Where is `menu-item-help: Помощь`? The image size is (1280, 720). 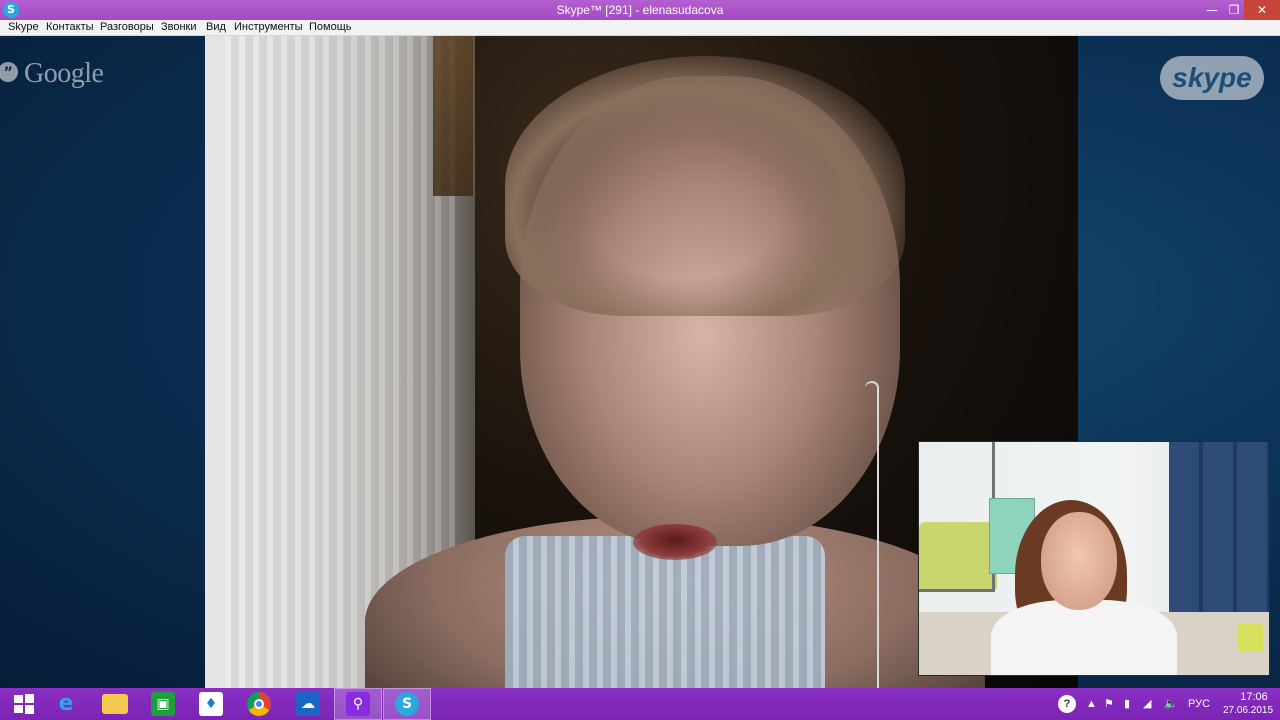 menu-item-help: Помощь is located at coordinates (330, 27).